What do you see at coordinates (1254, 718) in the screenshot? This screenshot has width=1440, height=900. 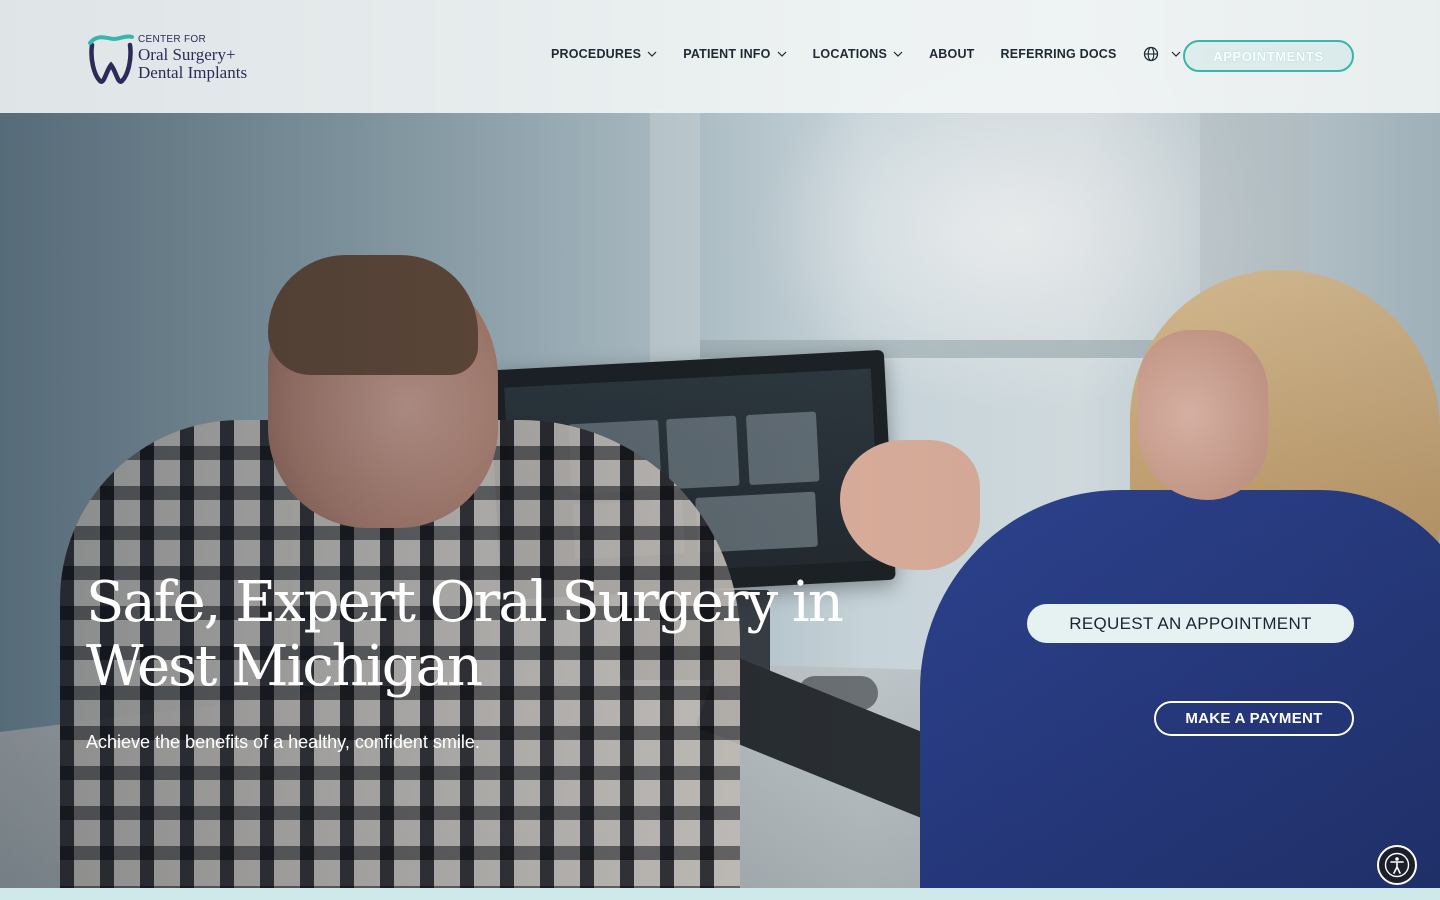 I see `make-payment-button: MAKE A PAYMENT` at bounding box center [1254, 718].